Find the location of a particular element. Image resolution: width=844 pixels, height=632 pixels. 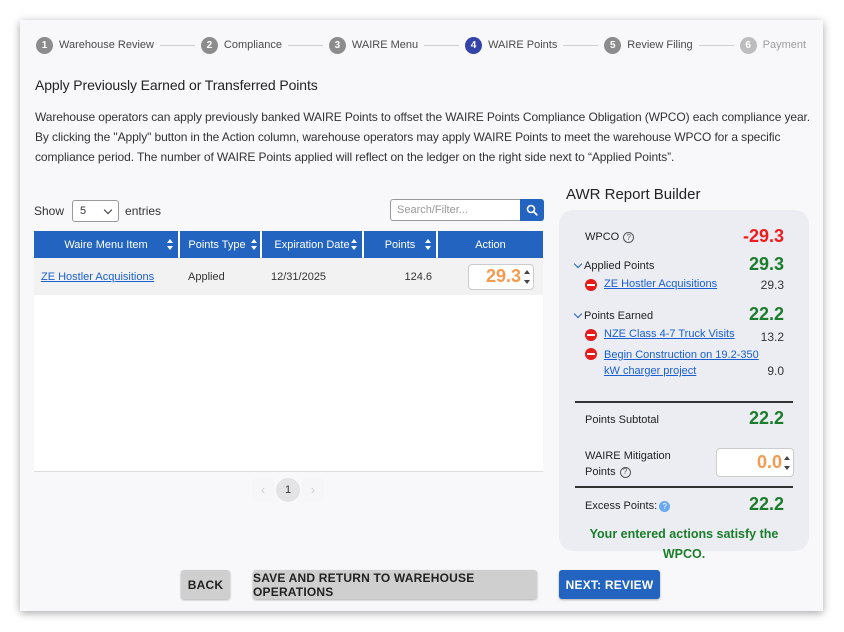

applied-item-value: 29.3 is located at coordinates (772, 285).